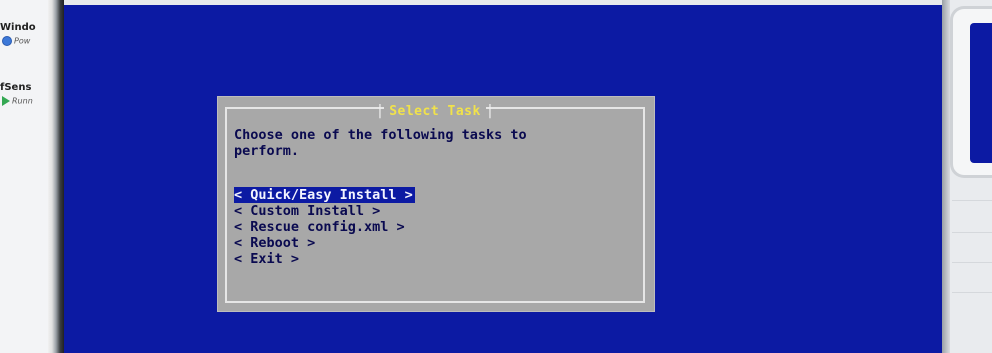 The height and width of the screenshot is (353, 992). Describe the element at coordinates (6, 101) in the screenshot. I see `running-play-icon` at that location.